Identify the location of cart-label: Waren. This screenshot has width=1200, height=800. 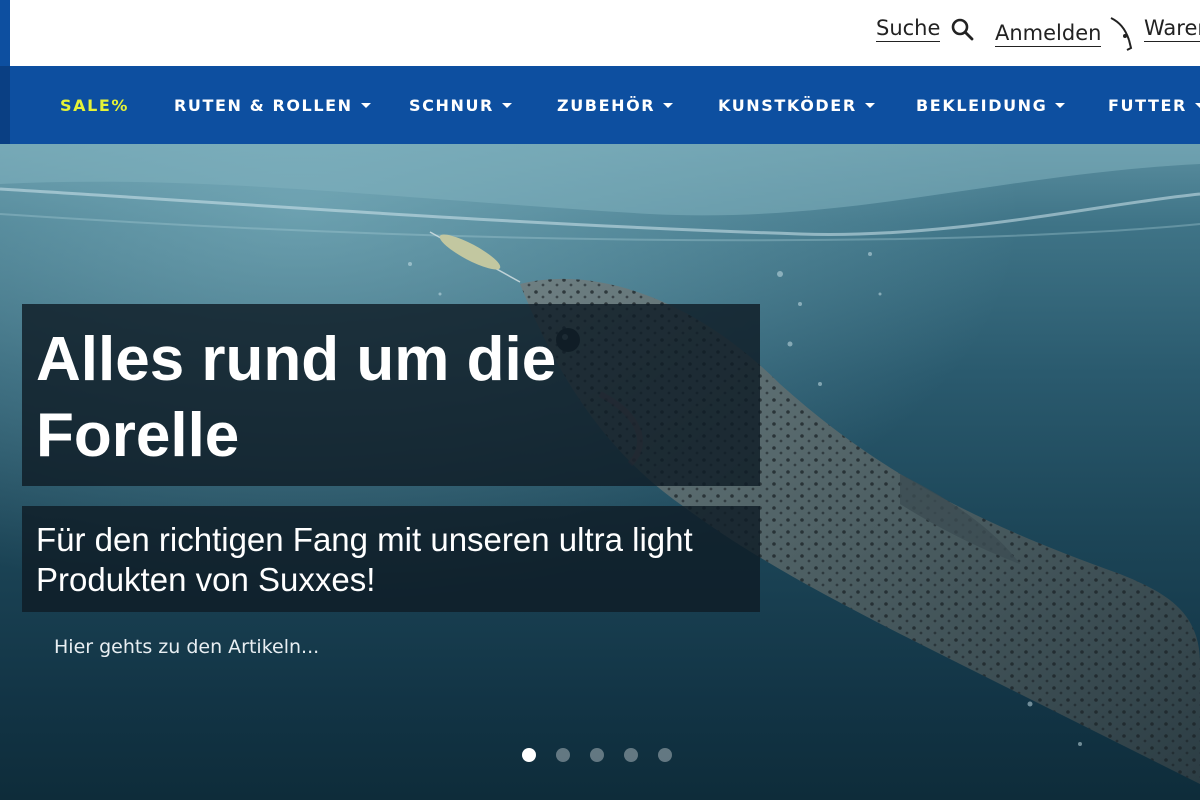
(1172, 29).